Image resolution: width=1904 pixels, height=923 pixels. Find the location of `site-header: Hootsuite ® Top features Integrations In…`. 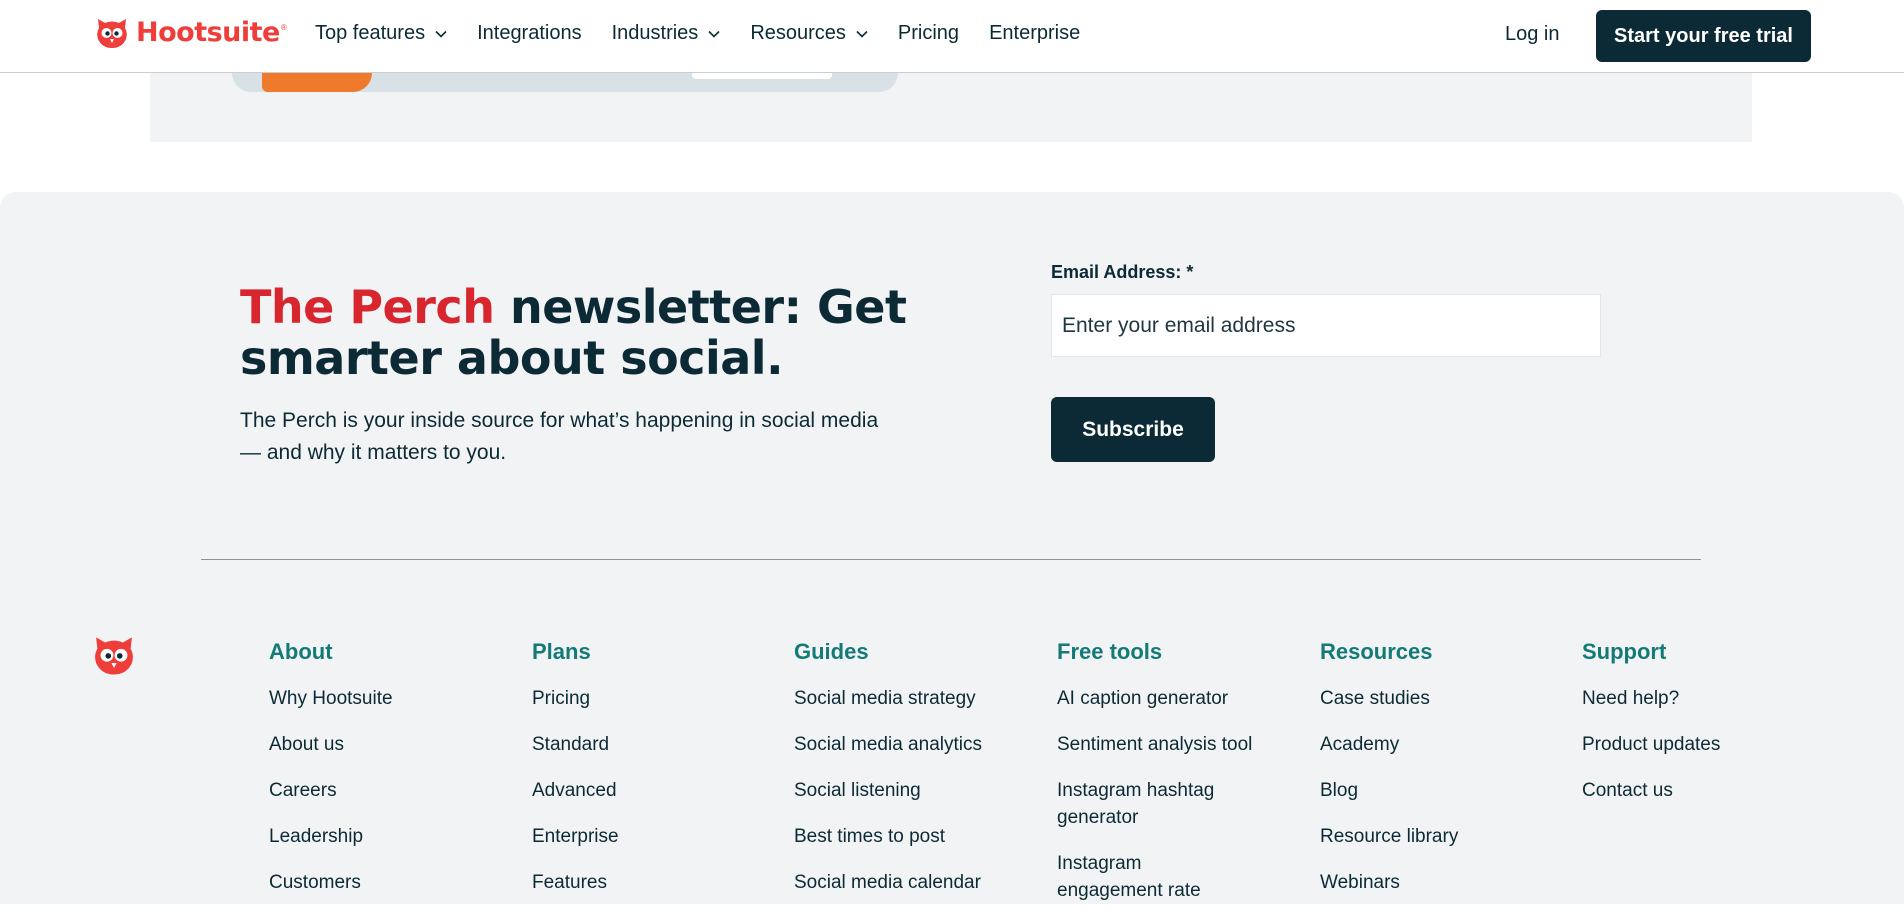

site-header: Hootsuite ® Top features Integrations In… is located at coordinates (952, 36).